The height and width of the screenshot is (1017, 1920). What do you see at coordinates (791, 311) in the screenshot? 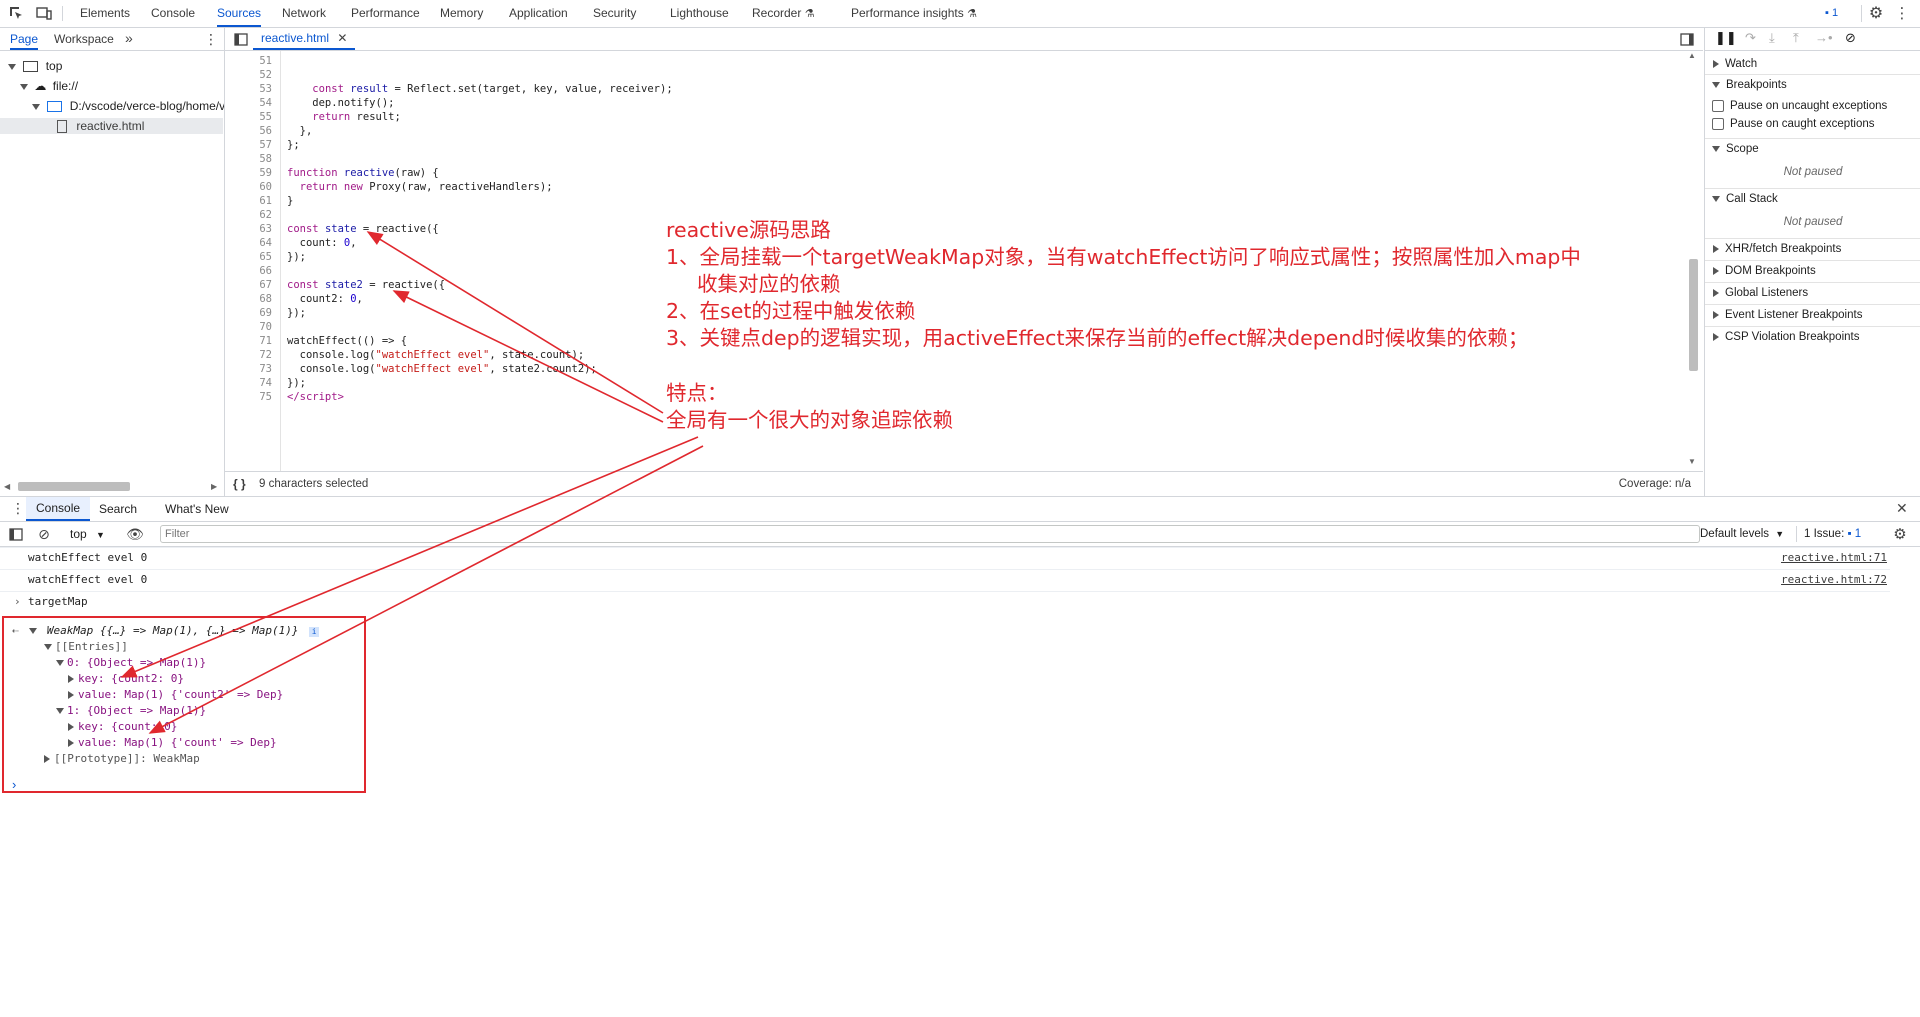
I see `annotation-point-2: 2、在set的过程中触发依赖` at bounding box center [791, 311].